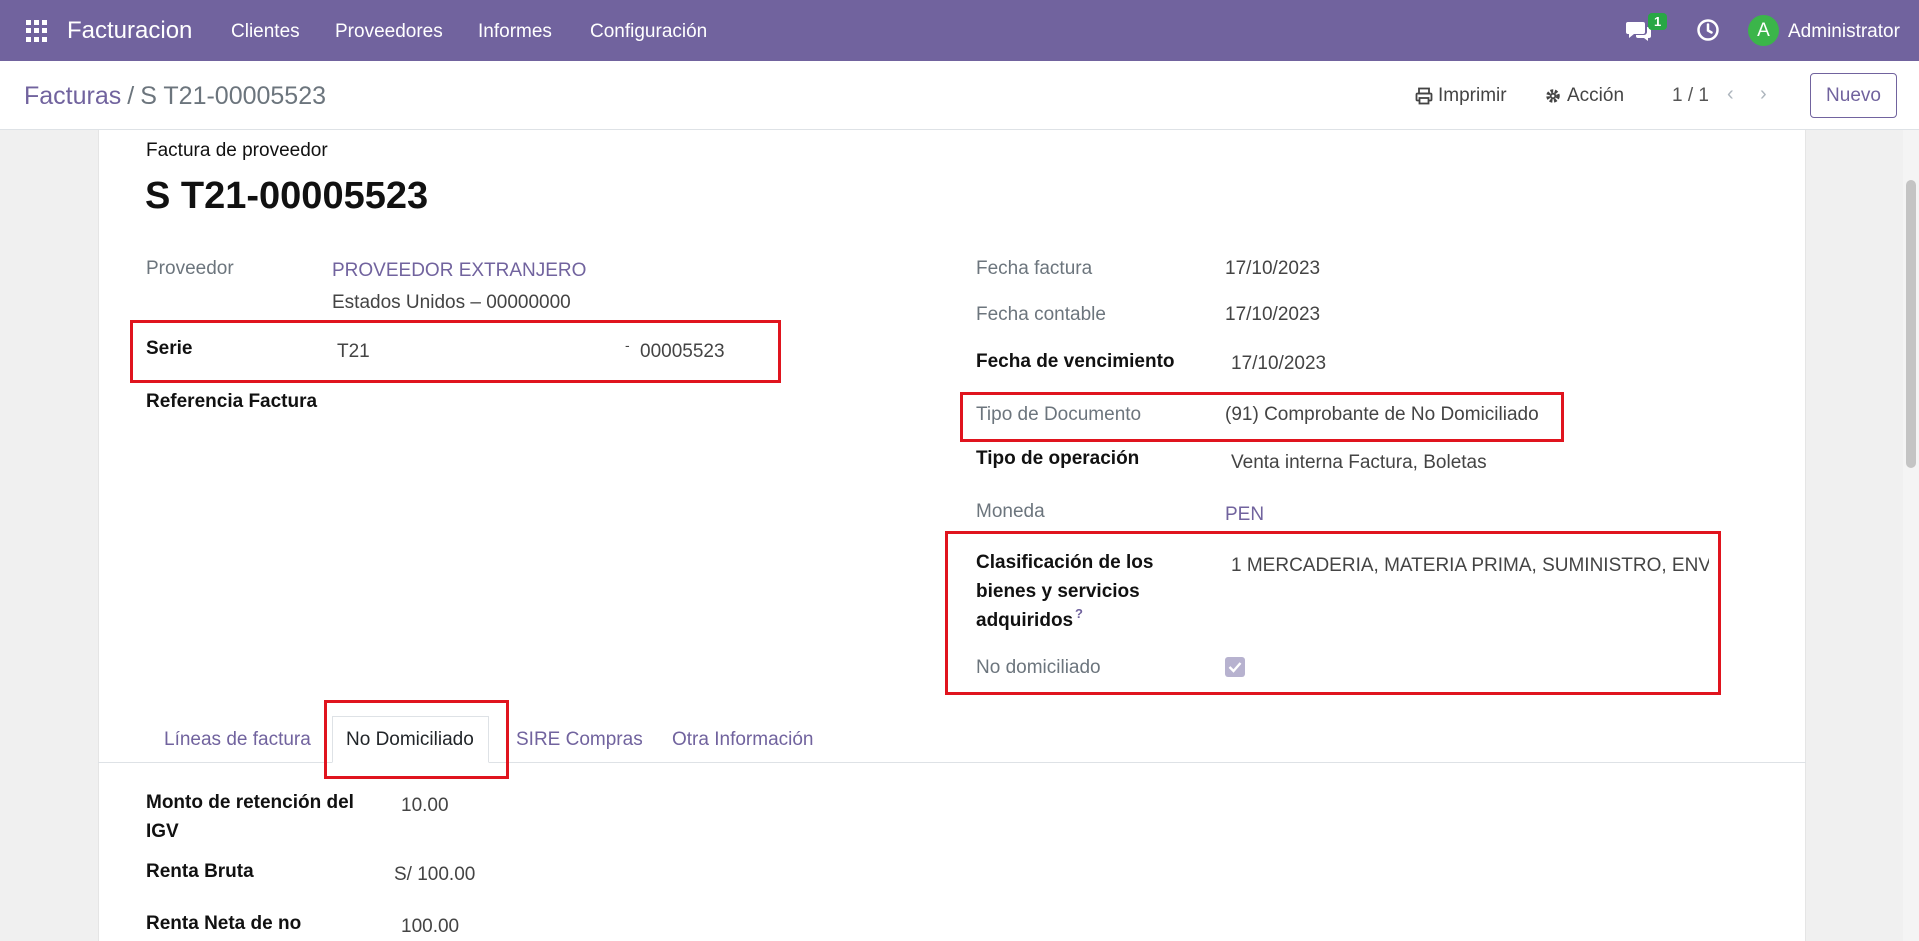 The image size is (1919, 941). Describe the element at coordinates (1244, 515) in the screenshot. I see `currency-link: PEN` at that location.